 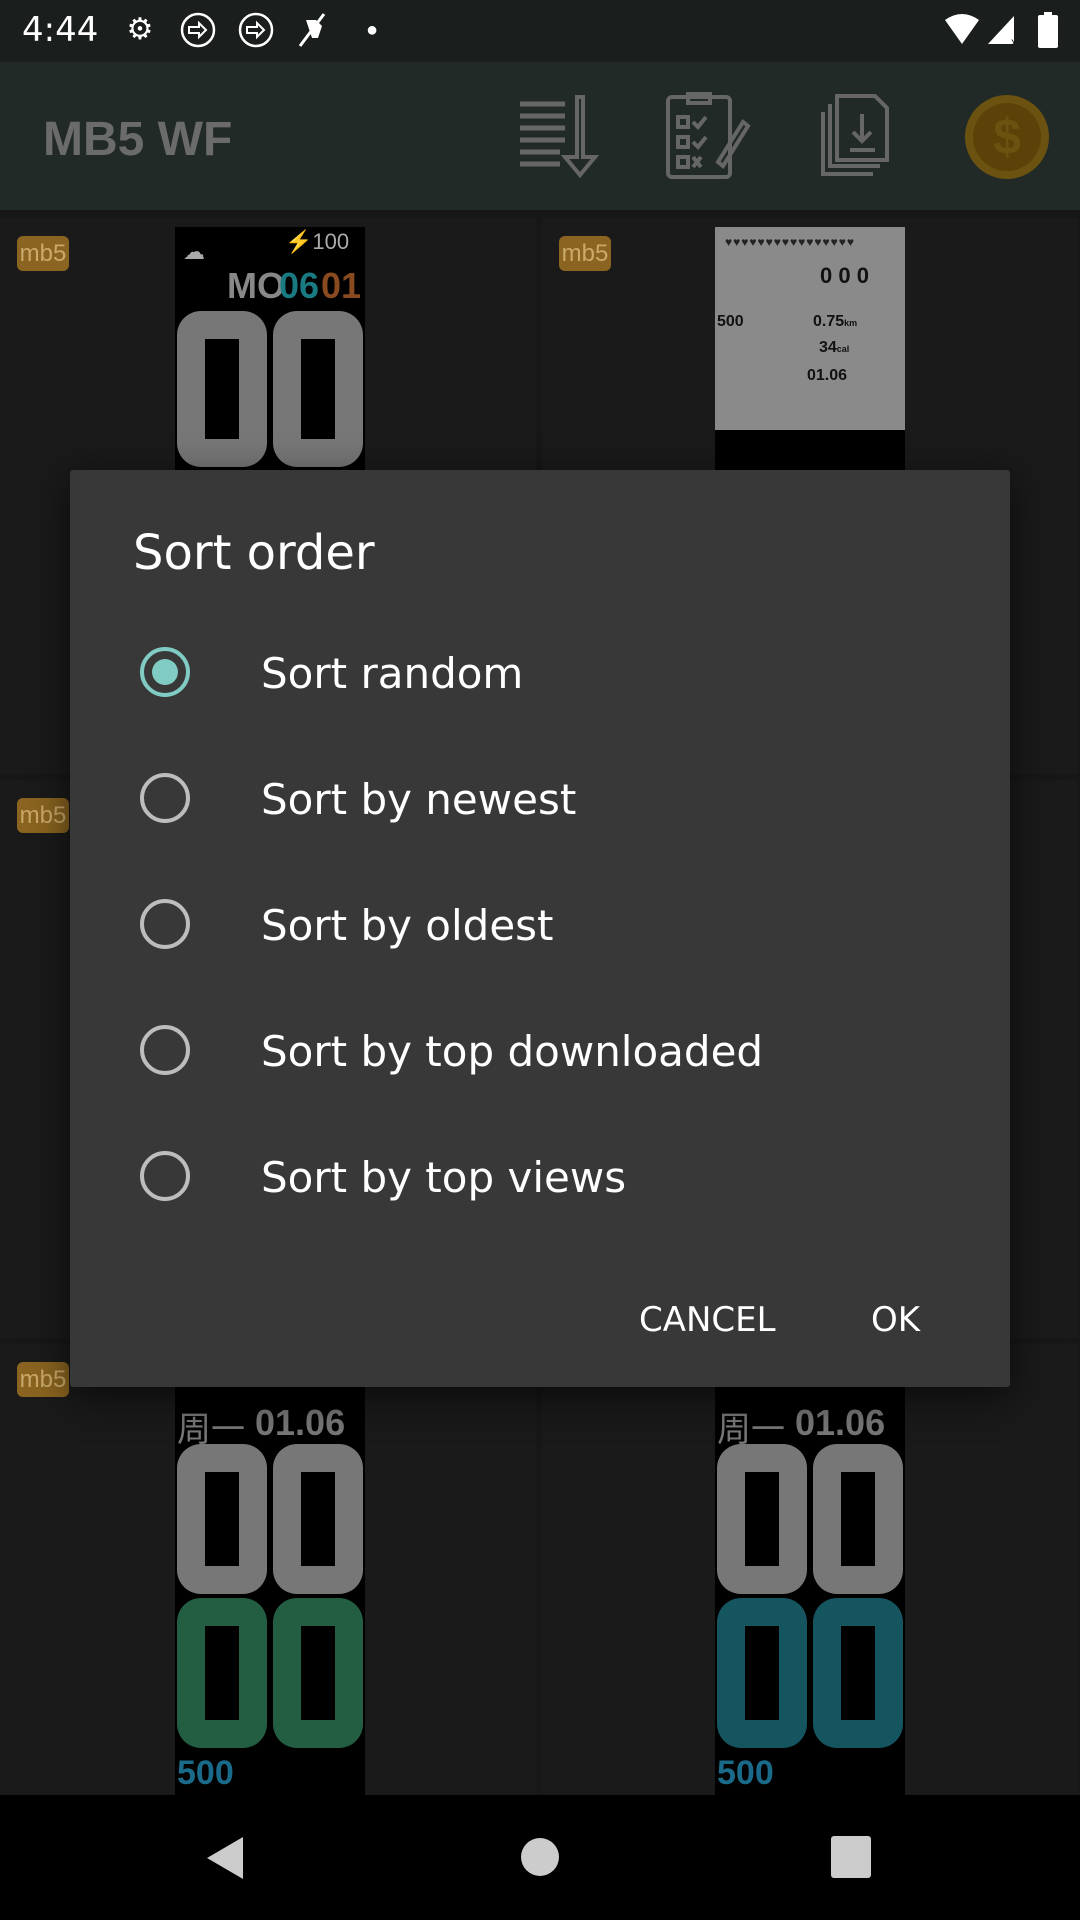 I want to click on option-sort-random: Sort random, so click(x=540, y=672).